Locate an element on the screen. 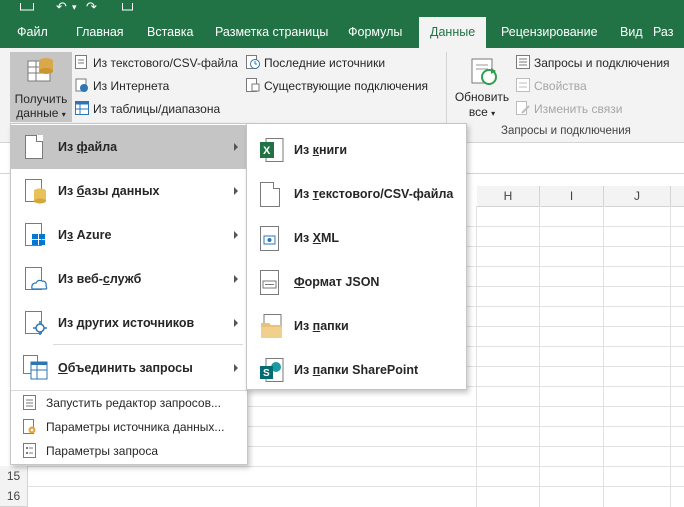 This screenshot has height=507, width=684. properties-button: Свойства is located at coordinates (551, 85).